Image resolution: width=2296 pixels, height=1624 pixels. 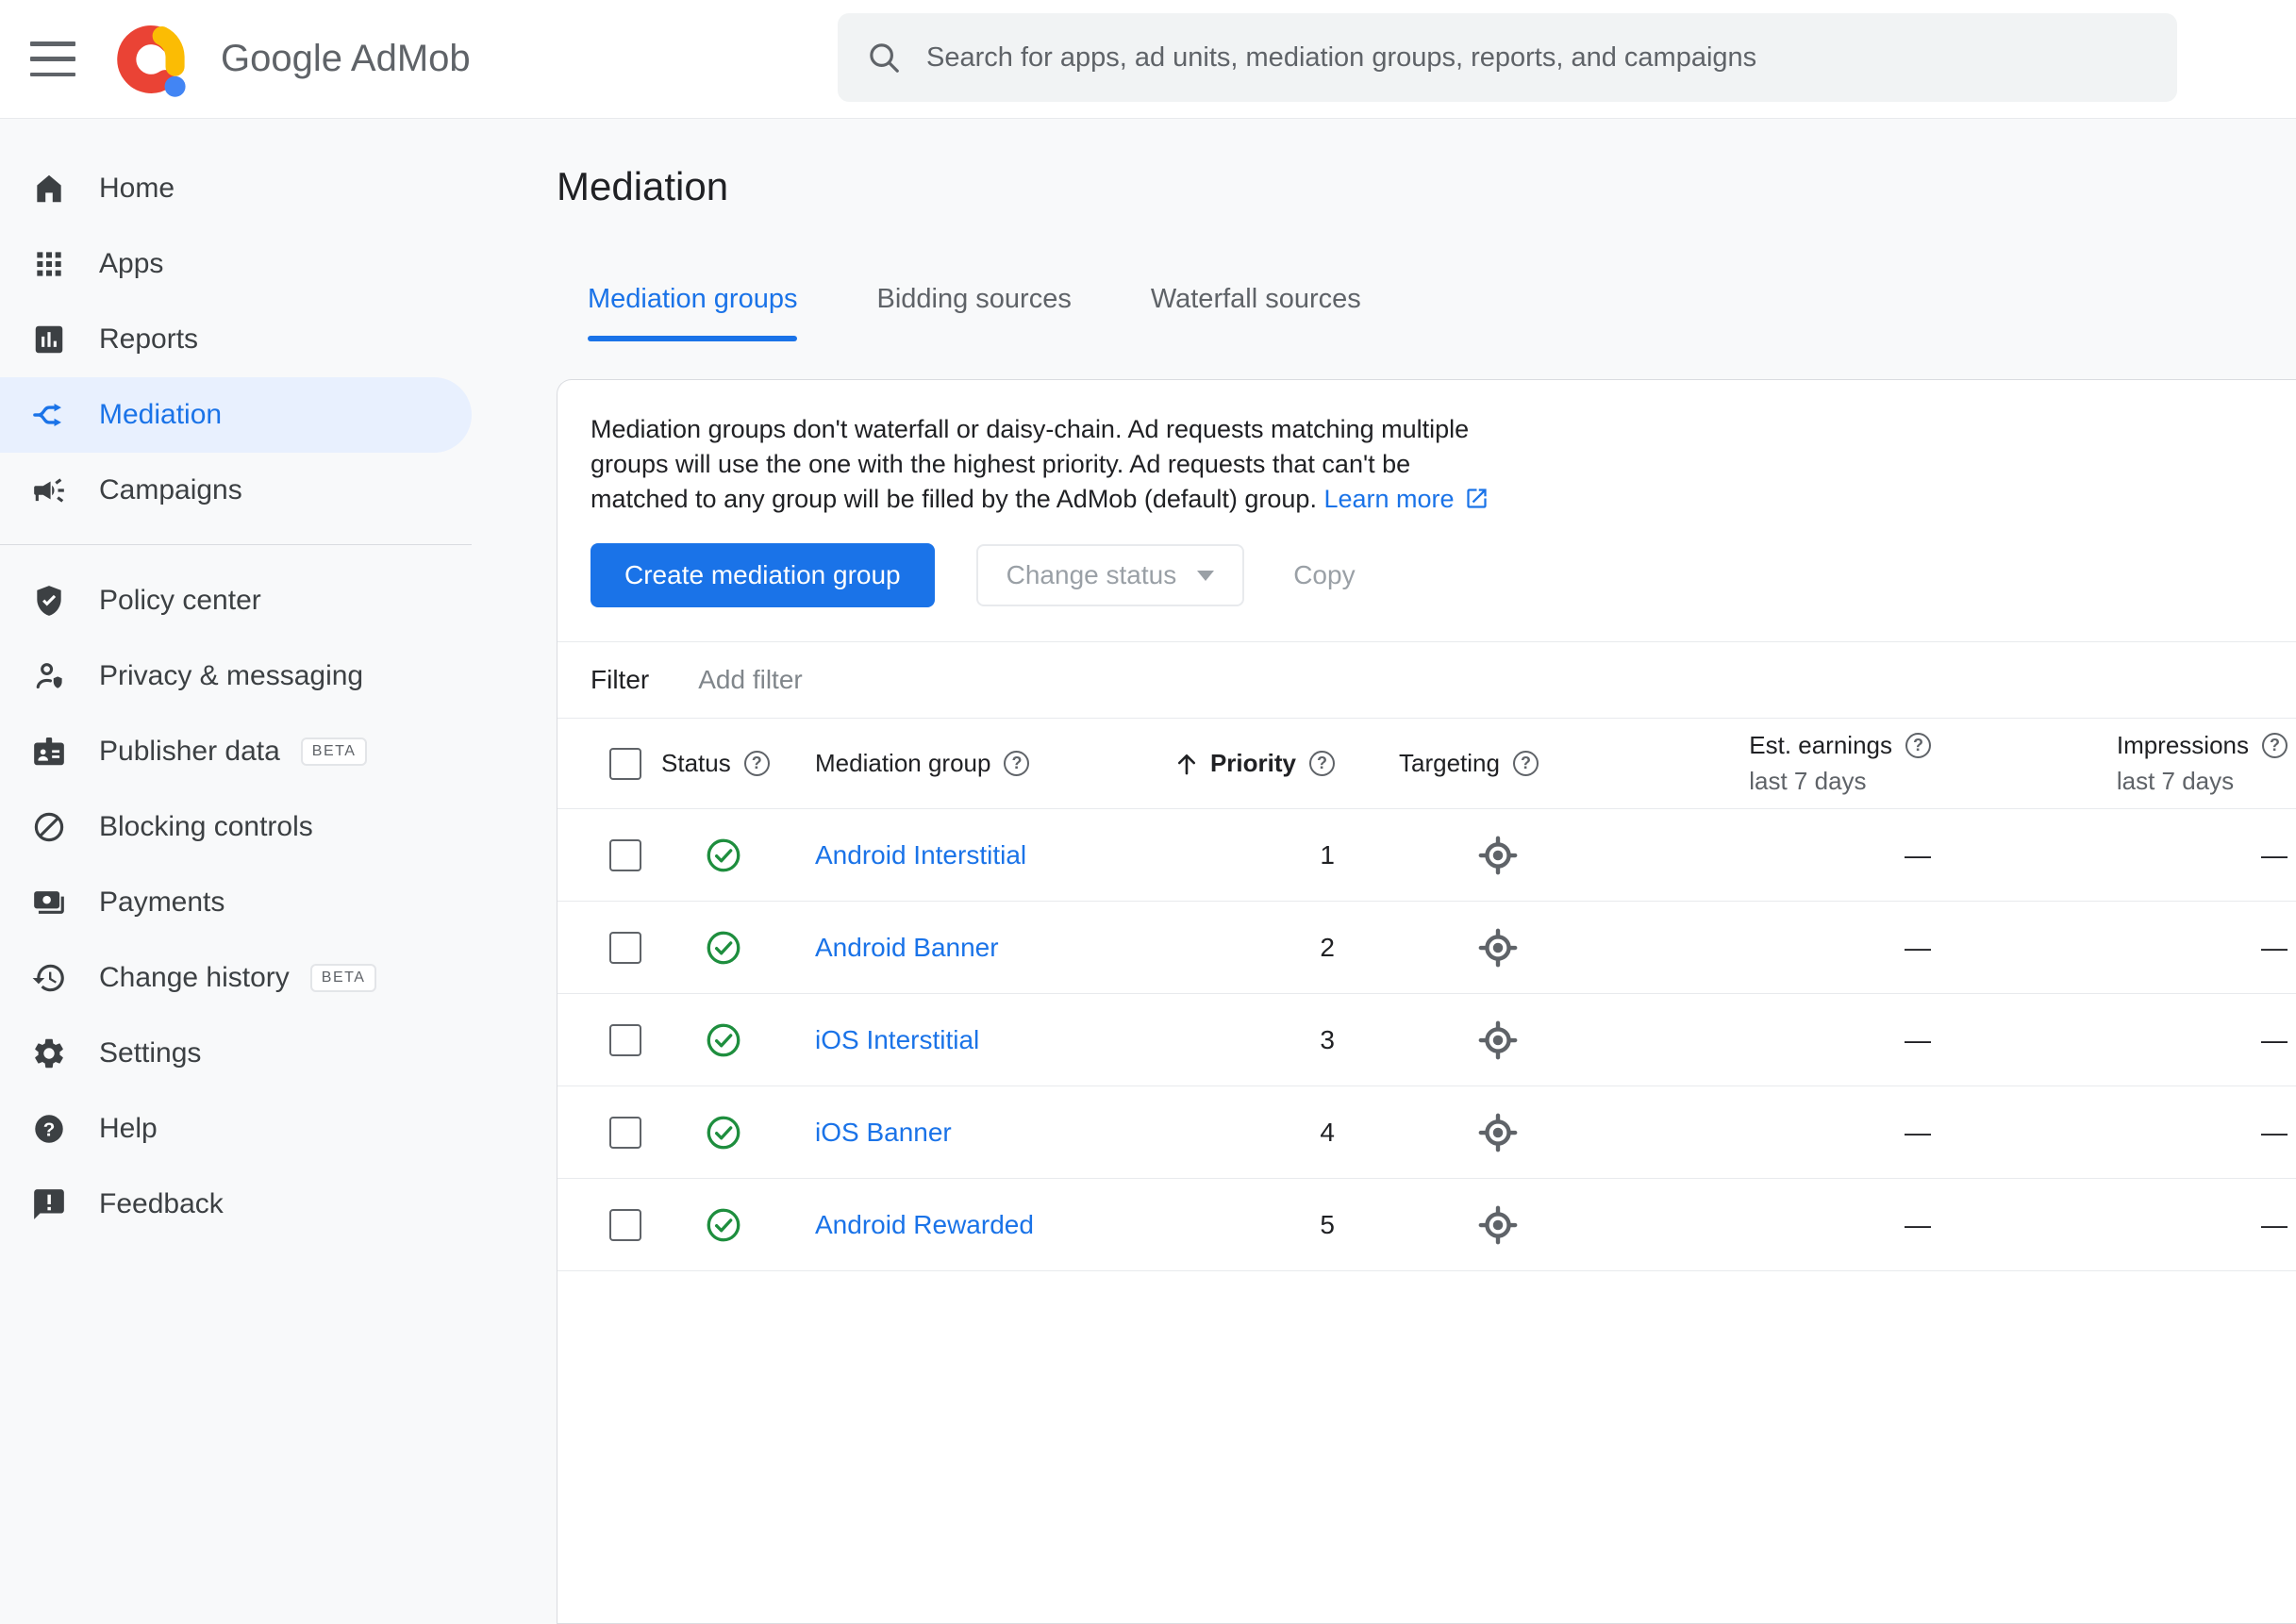 I want to click on table-row: Android Banner 2 — —, so click(x=1426, y=948).